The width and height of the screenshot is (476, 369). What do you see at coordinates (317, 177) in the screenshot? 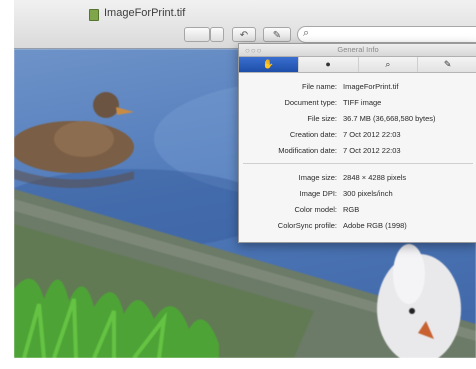
I see `row-label: Image size:` at bounding box center [317, 177].